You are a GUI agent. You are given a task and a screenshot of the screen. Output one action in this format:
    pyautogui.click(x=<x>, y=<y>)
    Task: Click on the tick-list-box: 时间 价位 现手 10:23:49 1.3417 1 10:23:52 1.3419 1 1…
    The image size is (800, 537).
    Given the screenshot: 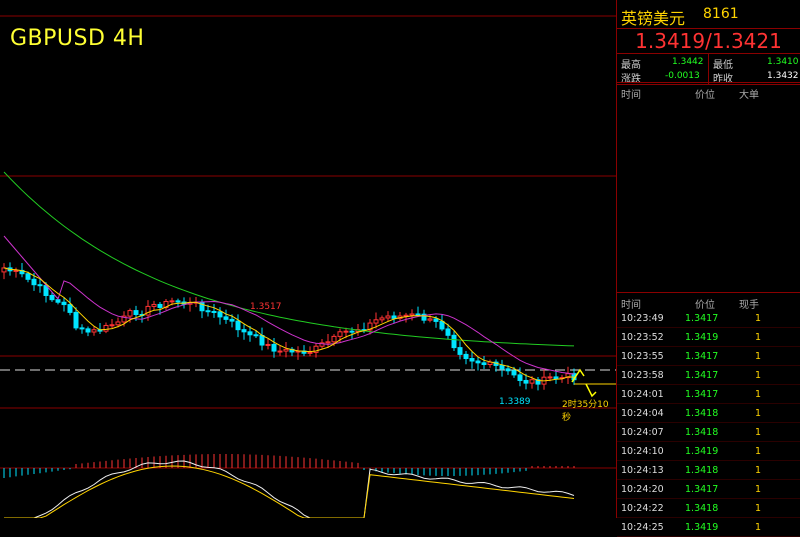 What is the action you would take?
    pyautogui.click(x=708, y=414)
    